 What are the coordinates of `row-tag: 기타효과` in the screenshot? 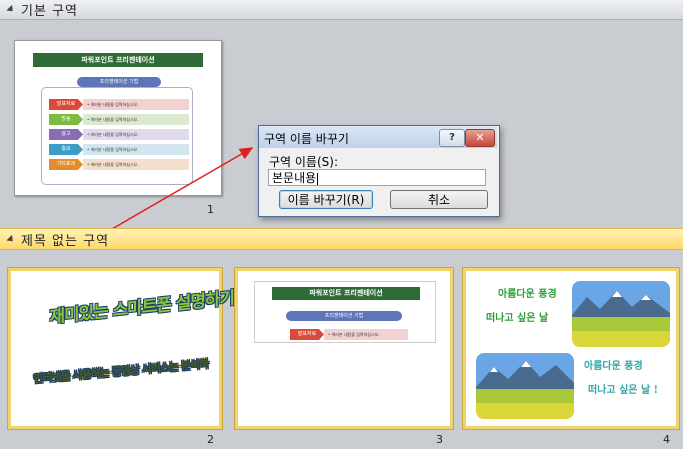 It's located at (66, 164).